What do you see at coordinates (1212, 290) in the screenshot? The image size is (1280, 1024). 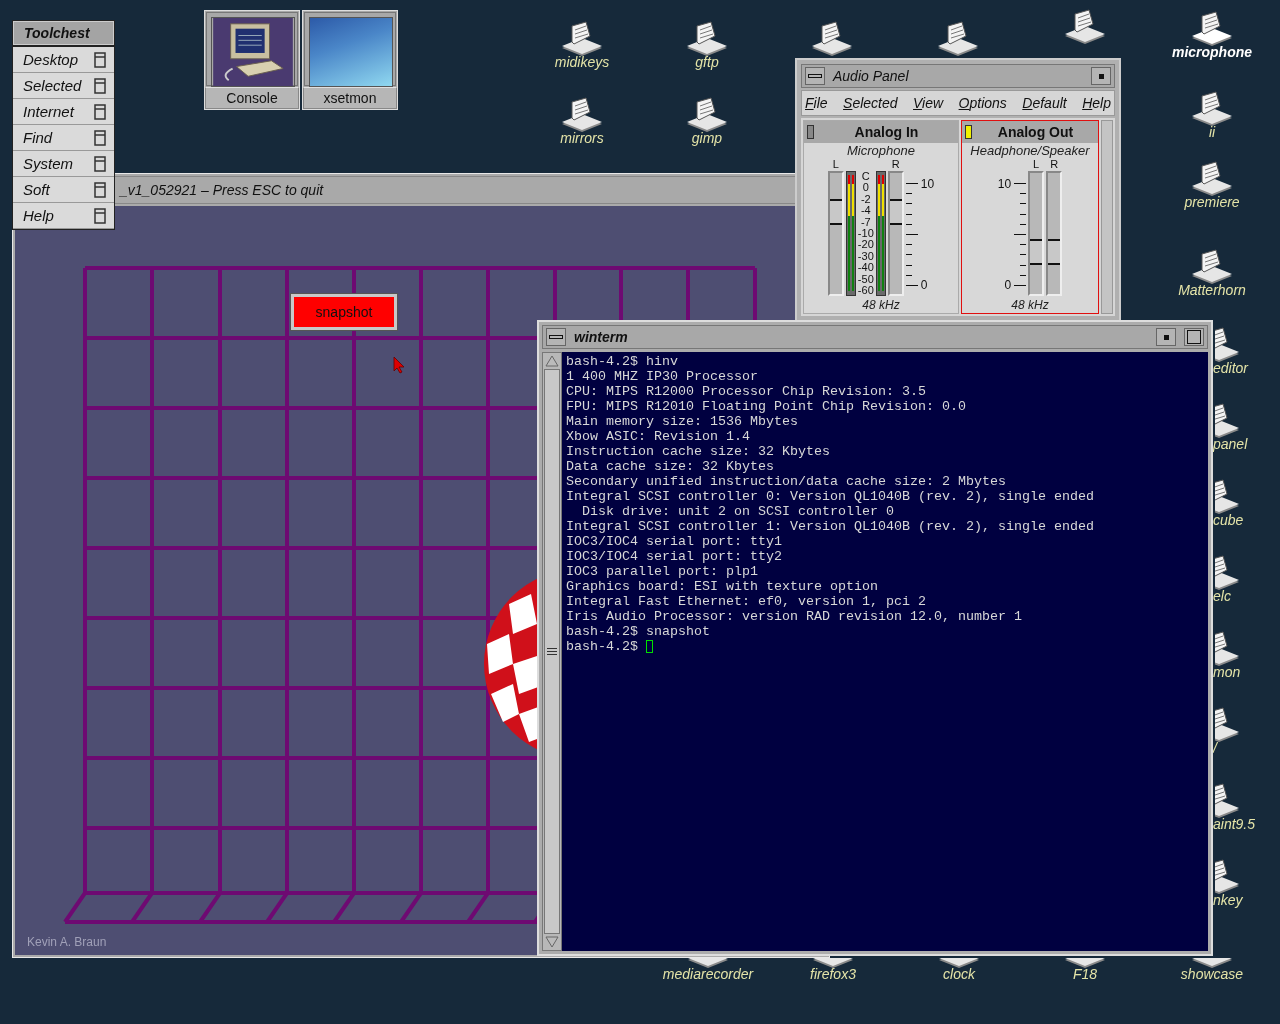 I see `icon-label: Matterhorn` at bounding box center [1212, 290].